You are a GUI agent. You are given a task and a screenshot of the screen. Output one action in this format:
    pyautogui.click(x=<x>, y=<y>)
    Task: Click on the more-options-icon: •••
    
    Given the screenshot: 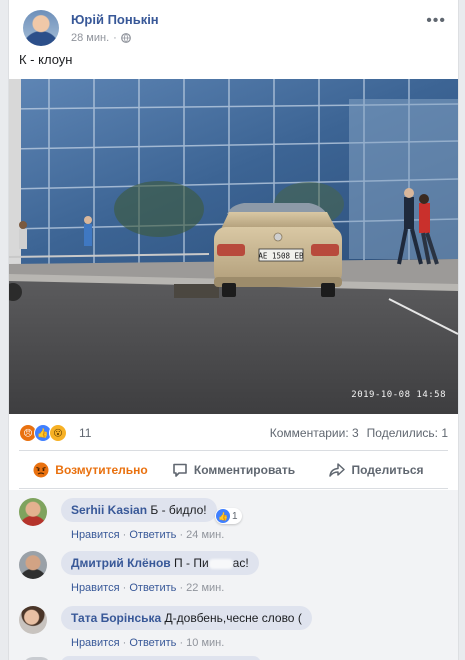 What is the action you would take?
    pyautogui.click(x=436, y=21)
    